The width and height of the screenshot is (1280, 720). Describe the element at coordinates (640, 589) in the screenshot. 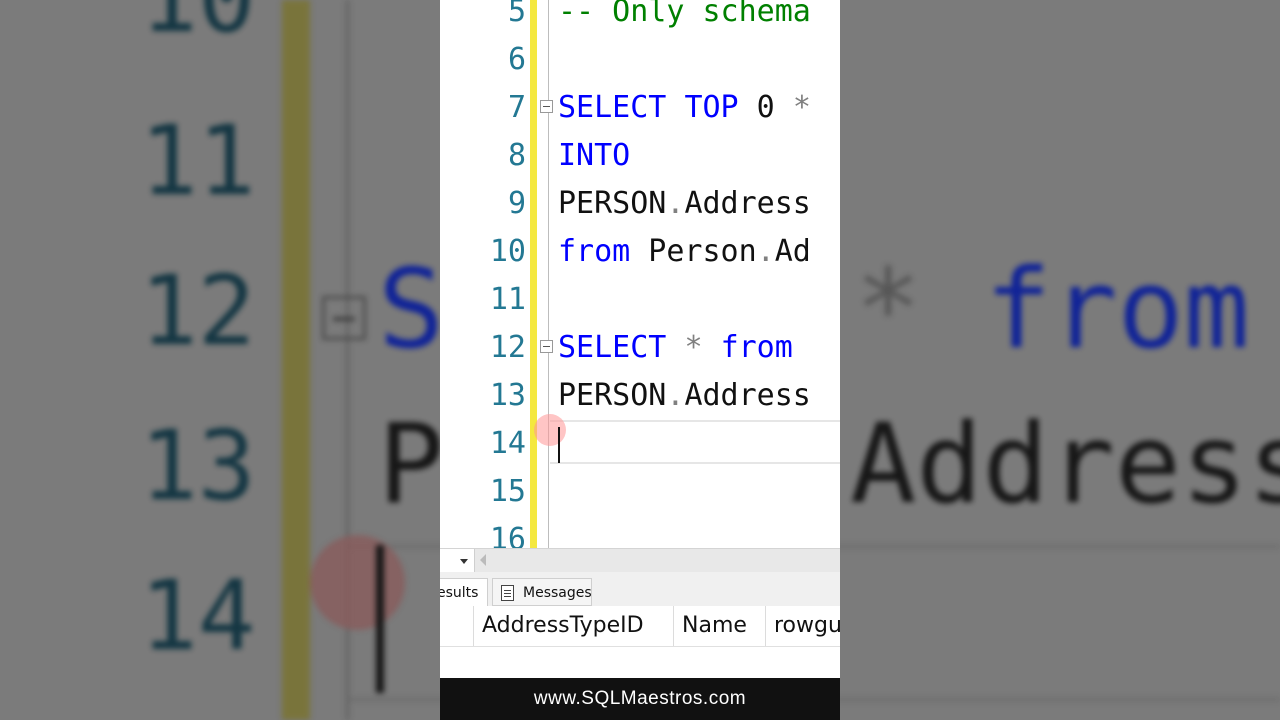

I see `results-tabs: esults Messages` at that location.